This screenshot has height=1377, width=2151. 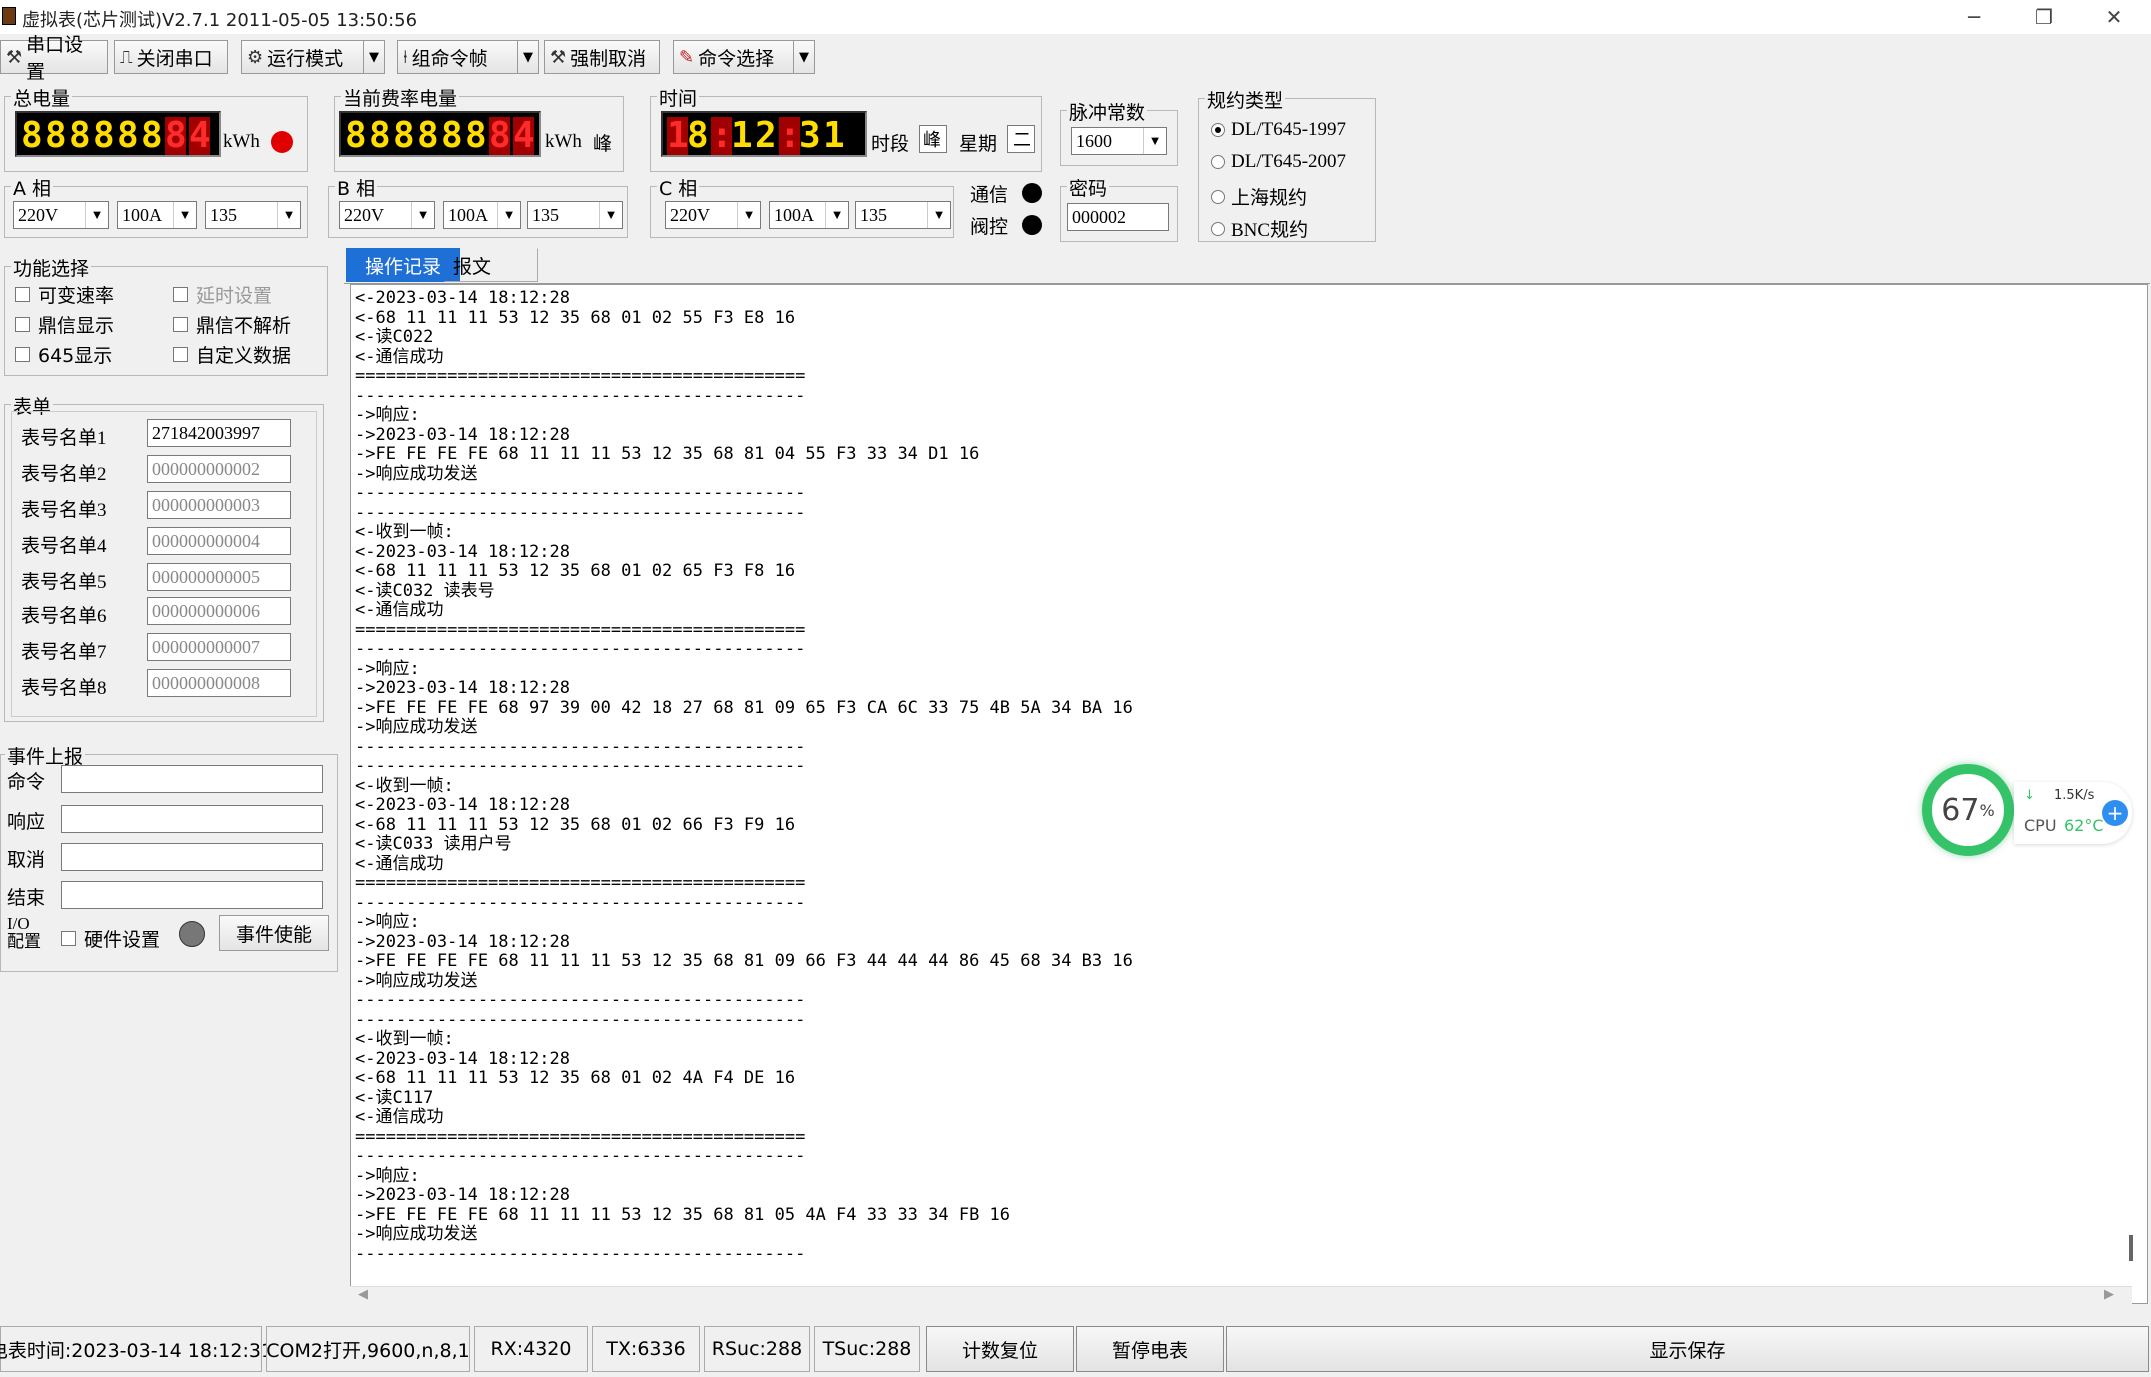 What do you see at coordinates (192, 779) in the screenshot?
I see `event-command-input` at bounding box center [192, 779].